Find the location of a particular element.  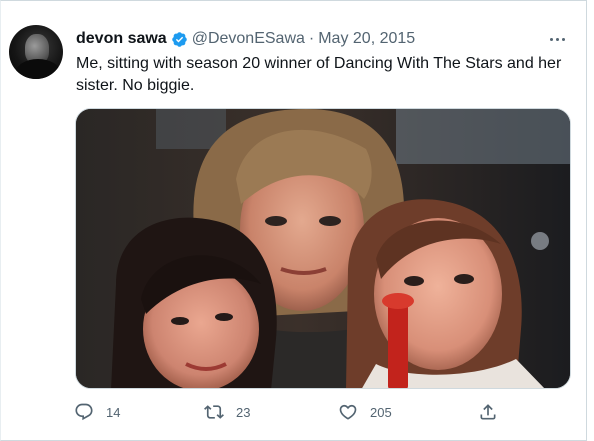

scroll-edge is located at coordinates (590, 220).